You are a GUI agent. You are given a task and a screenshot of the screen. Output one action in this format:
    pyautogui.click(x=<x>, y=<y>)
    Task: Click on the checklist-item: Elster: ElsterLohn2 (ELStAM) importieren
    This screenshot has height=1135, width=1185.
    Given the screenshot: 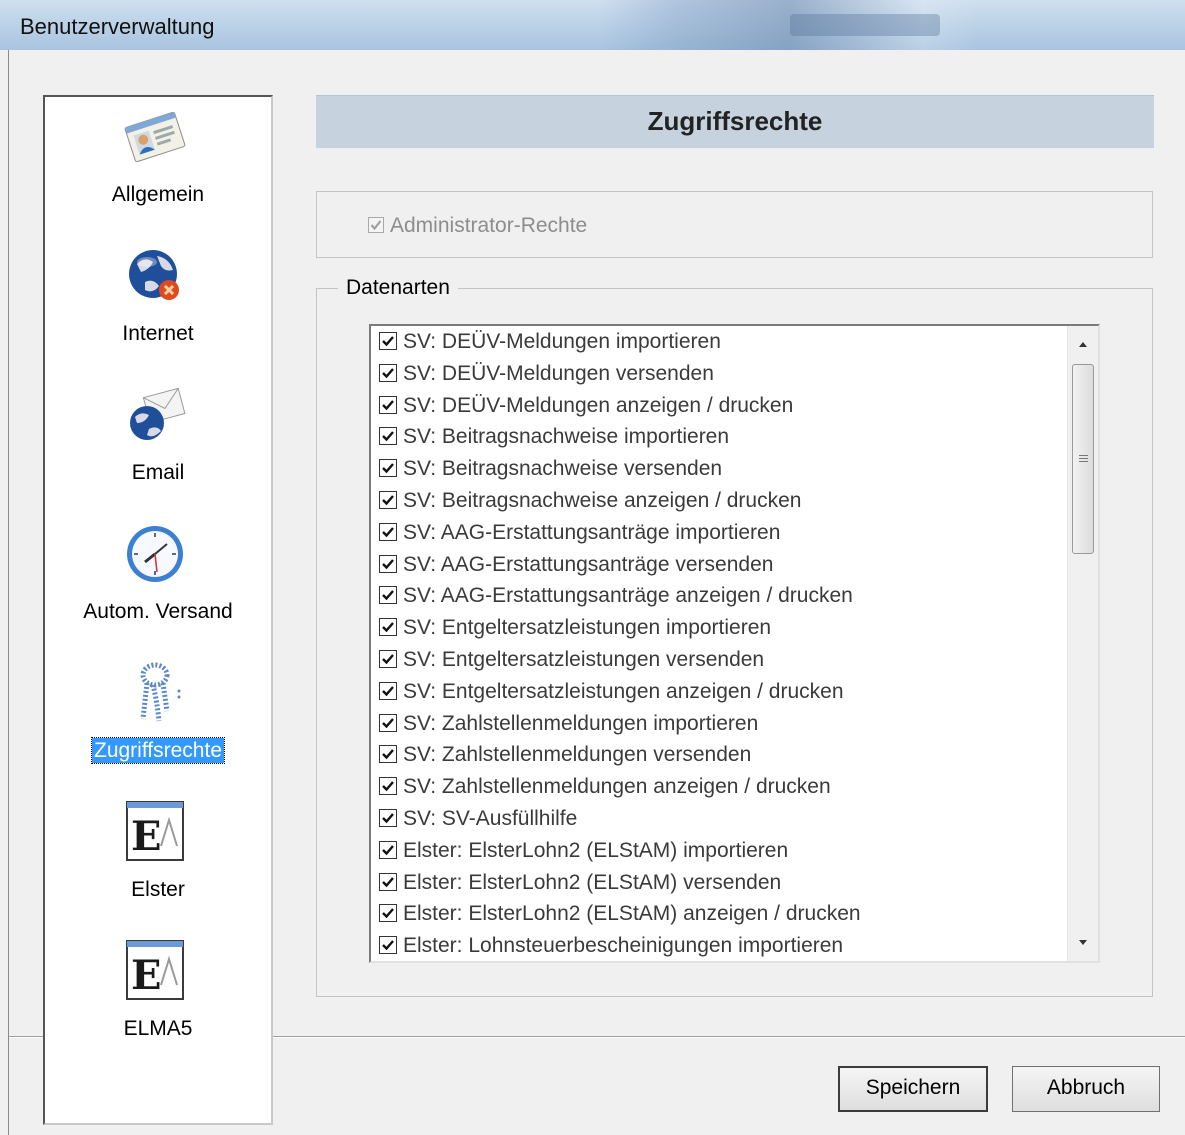 What is the action you would take?
    pyautogui.click(x=583, y=855)
    